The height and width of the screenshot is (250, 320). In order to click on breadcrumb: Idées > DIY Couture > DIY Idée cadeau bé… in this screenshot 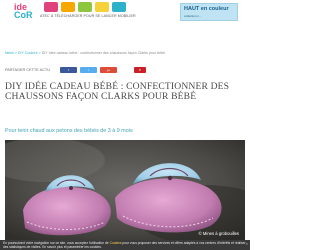, I will do `click(85, 53)`.